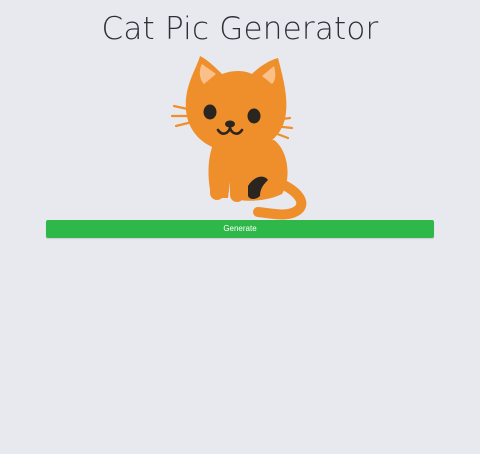  What do you see at coordinates (238, 138) in the screenshot?
I see `cat-icon` at bounding box center [238, 138].